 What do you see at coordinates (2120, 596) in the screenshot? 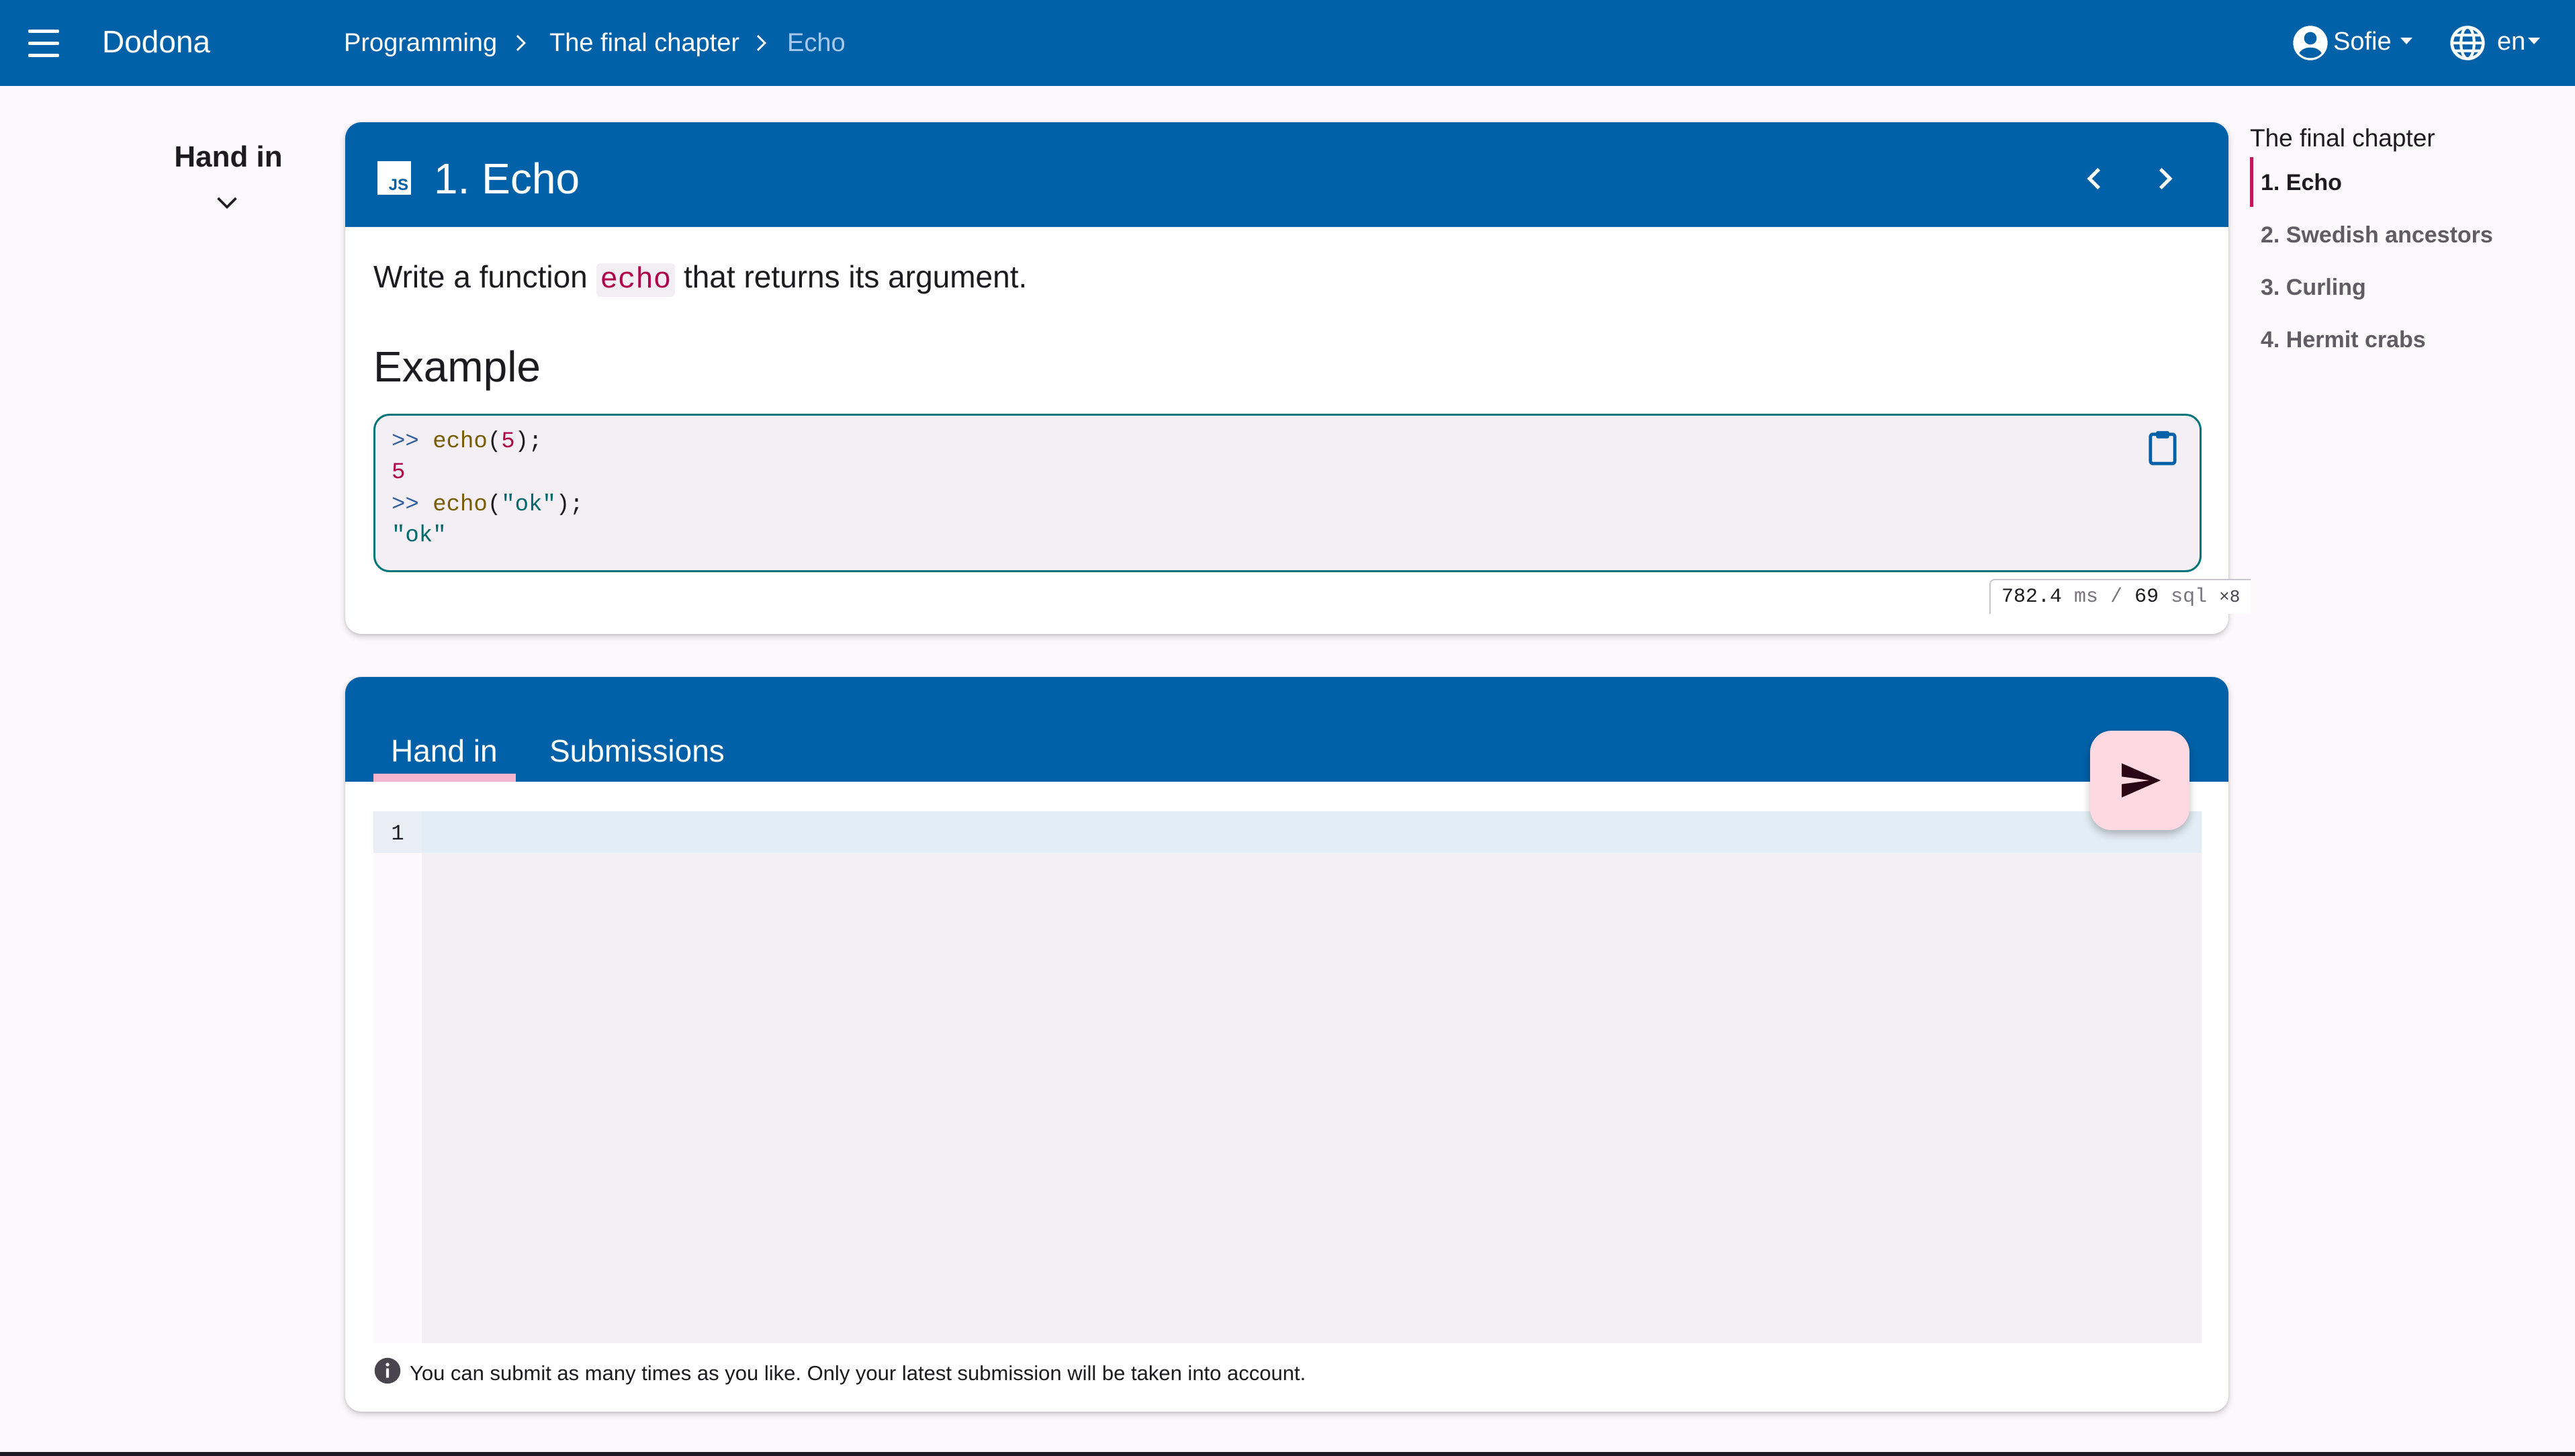
I see `performance-readout: 782.4 ms / 69 sql ×8` at bounding box center [2120, 596].